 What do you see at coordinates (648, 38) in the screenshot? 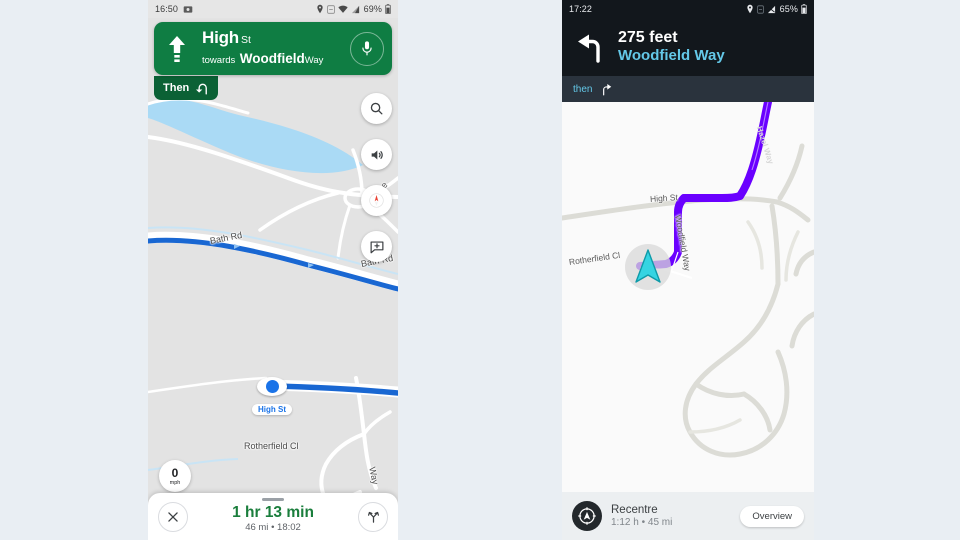
I see `distance-to-maneuver: 275 feet` at bounding box center [648, 38].